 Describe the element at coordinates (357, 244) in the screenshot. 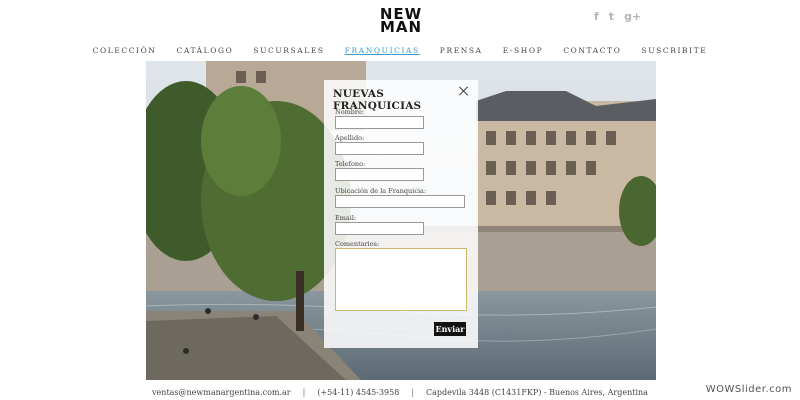

I see `comentarios-label: Comentarios:` at that location.